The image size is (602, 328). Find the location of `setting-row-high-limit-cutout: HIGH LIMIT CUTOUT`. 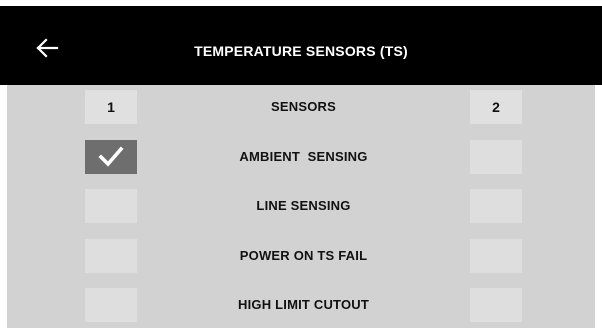

setting-row-high-limit-cutout: HIGH LIMIT CUTOUT is located at coordinates (301, 305).